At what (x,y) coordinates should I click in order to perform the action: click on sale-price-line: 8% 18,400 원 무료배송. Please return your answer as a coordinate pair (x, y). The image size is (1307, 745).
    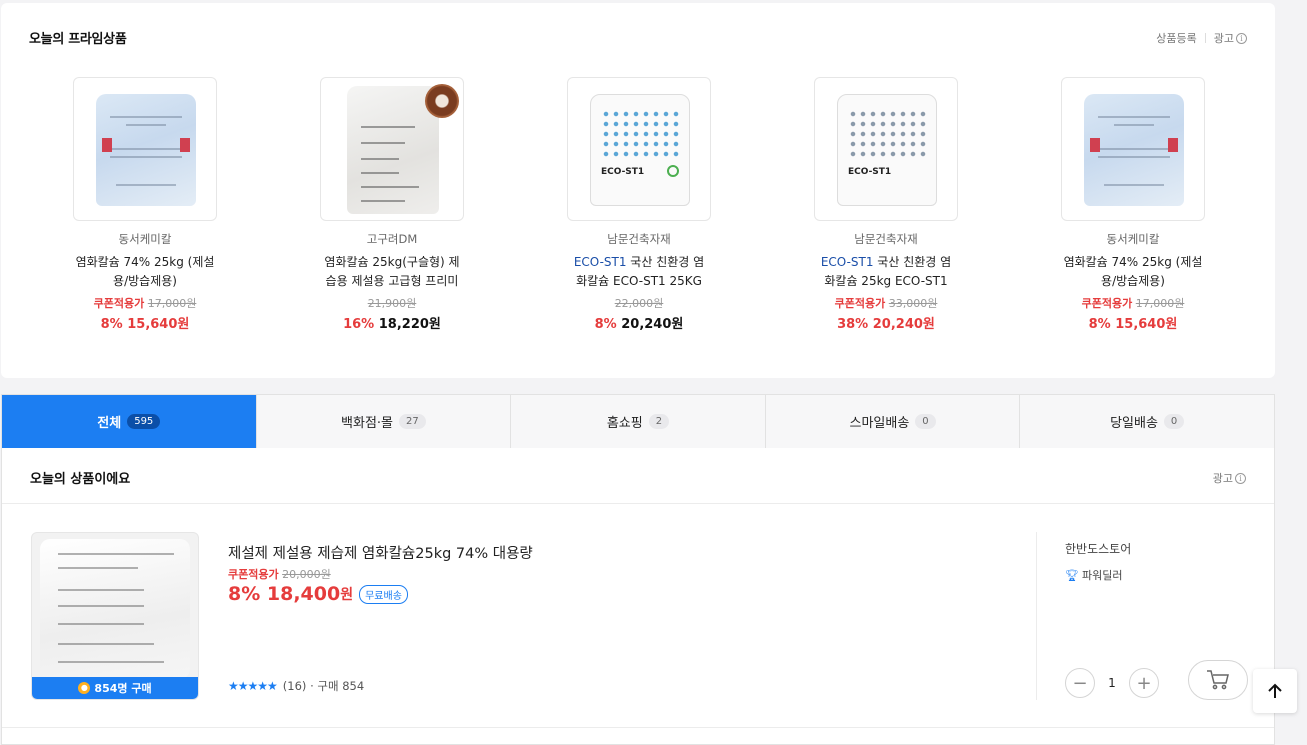
    Looking at the image, I should click on (318, 594).